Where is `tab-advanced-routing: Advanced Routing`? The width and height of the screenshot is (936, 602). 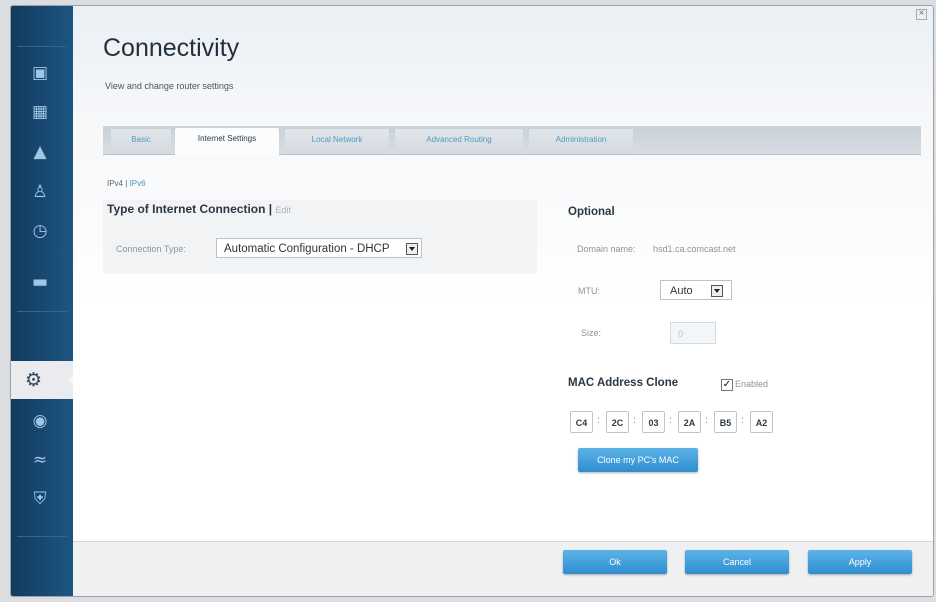 tab-advanced-routing: Advanced Routing is located at coordinates (459, 141).